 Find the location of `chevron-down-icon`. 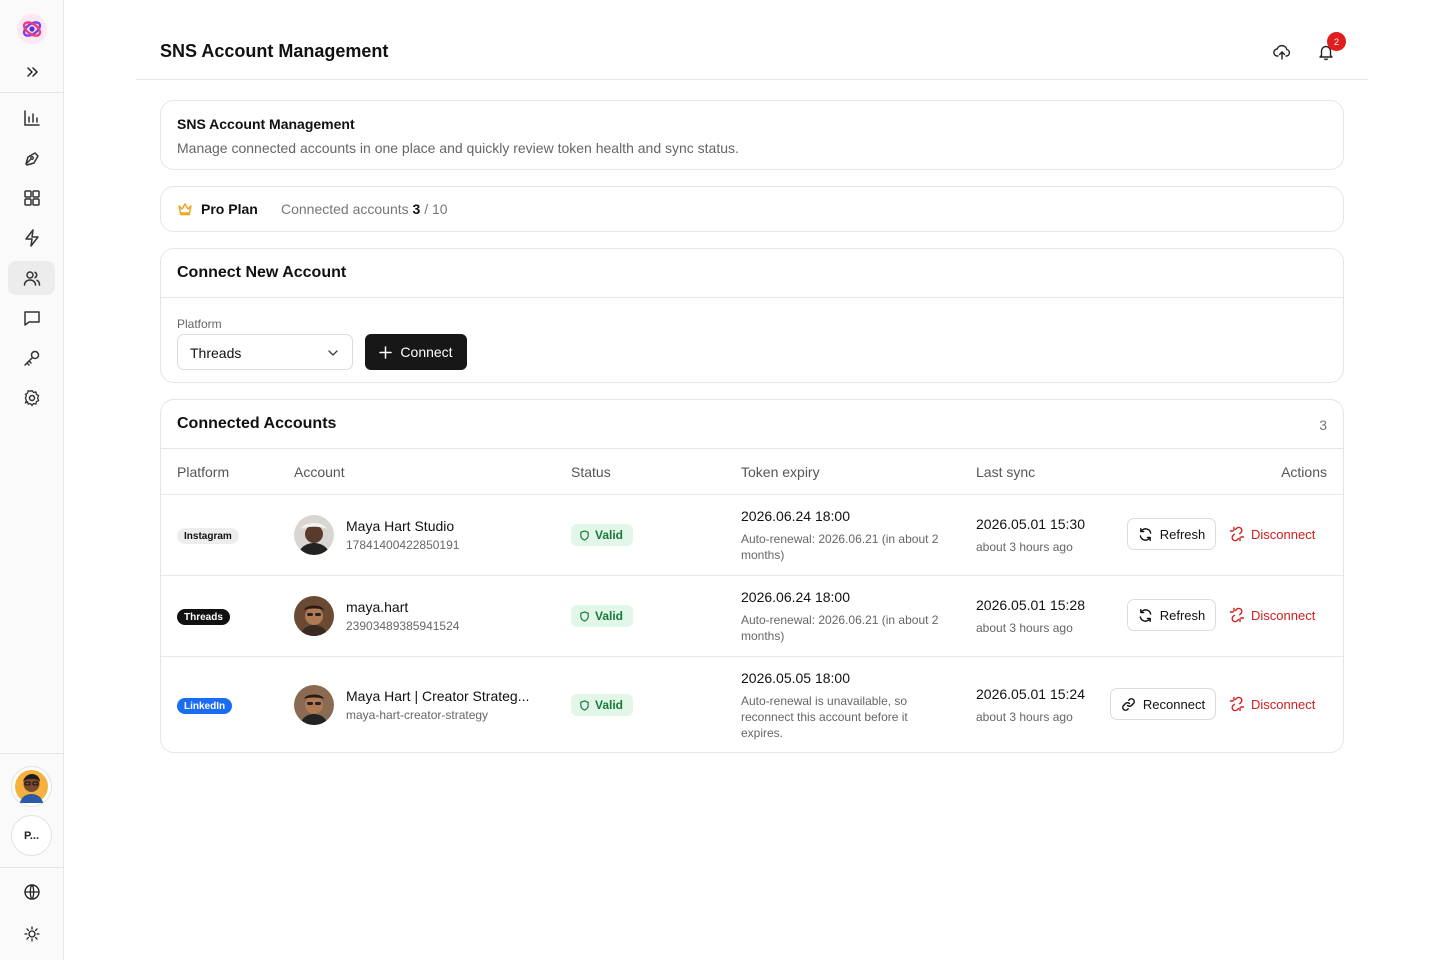

chevron-down-icon is located at coordinates (333, 353).